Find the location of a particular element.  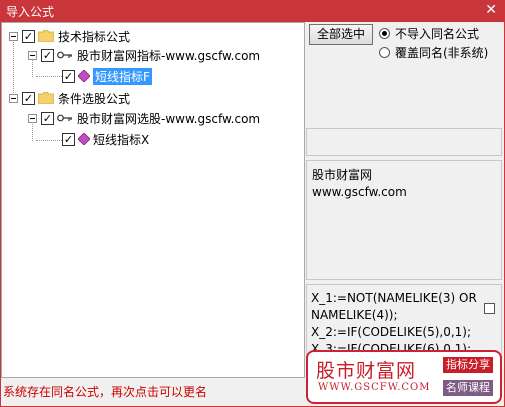

brand-name: 股市财富网 is located at coordinates (366, 371).